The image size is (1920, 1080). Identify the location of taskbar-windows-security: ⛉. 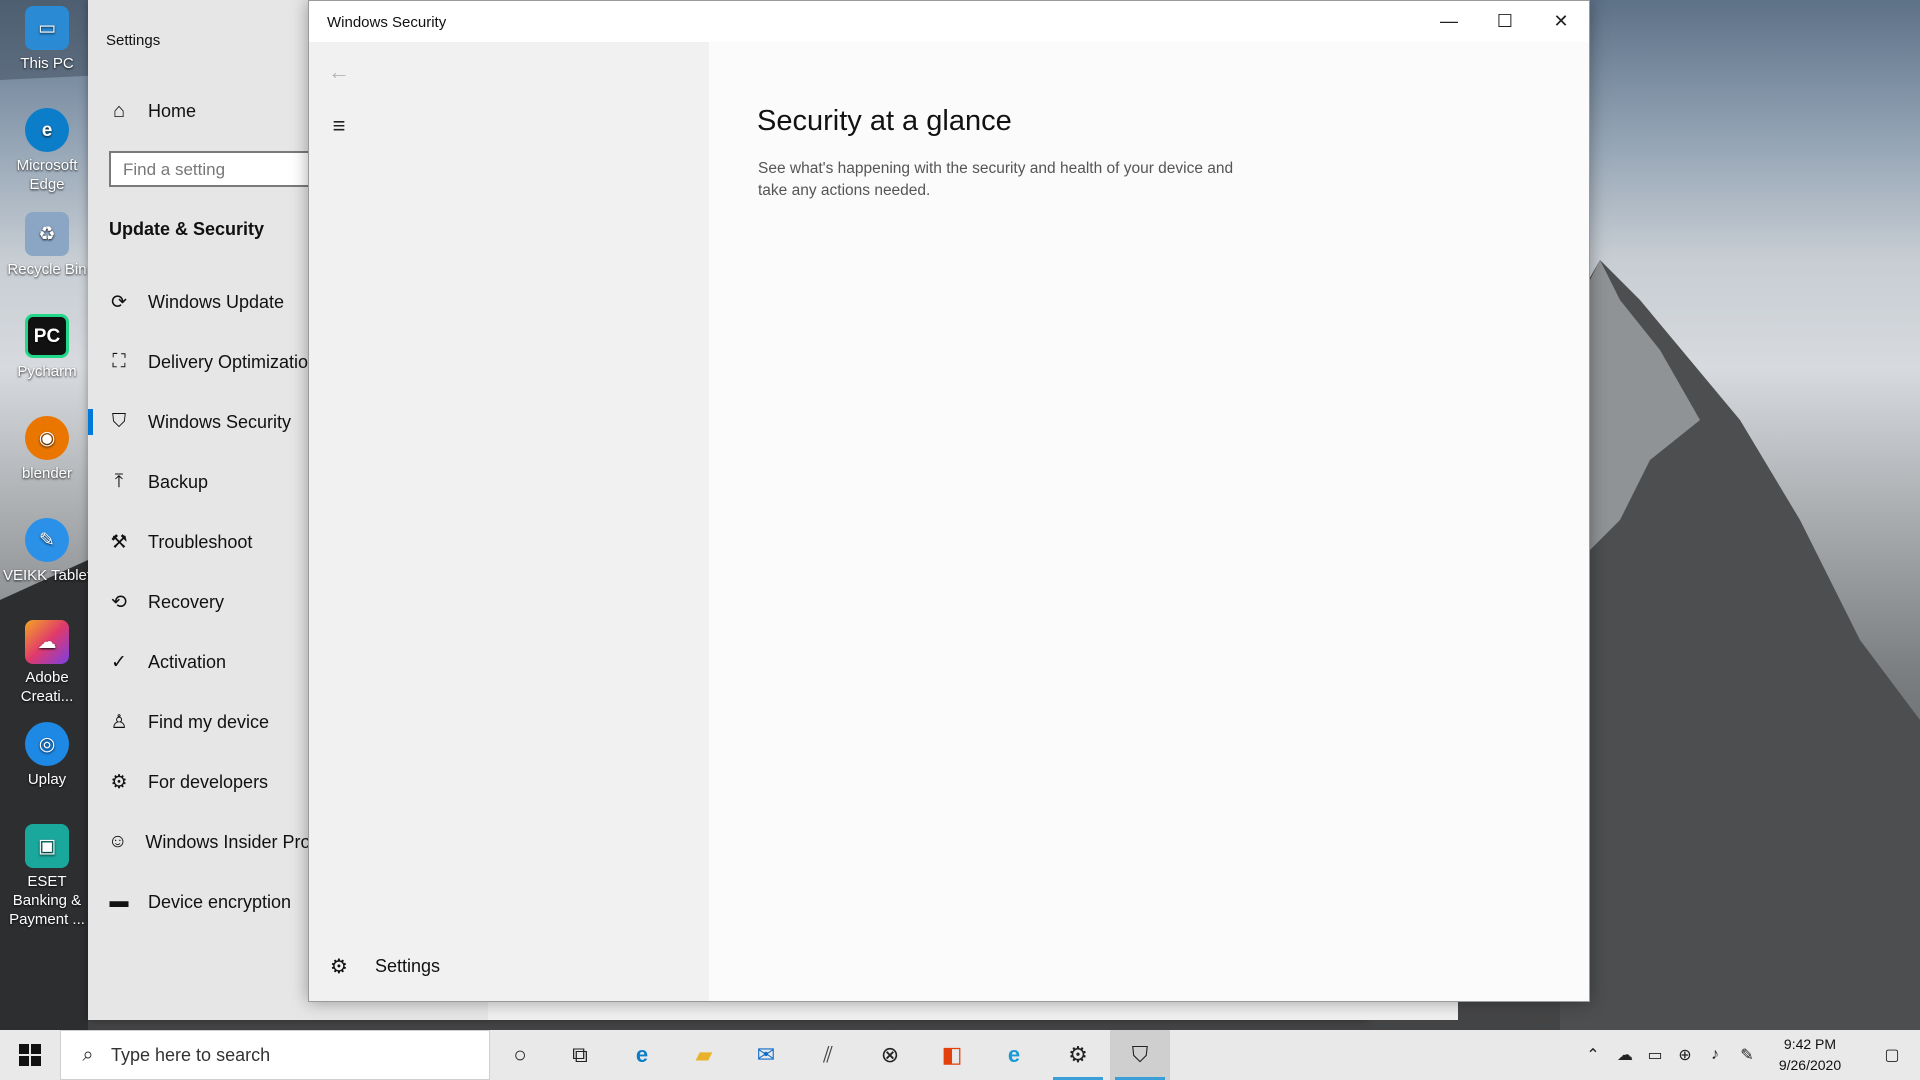
(1140, 1055).